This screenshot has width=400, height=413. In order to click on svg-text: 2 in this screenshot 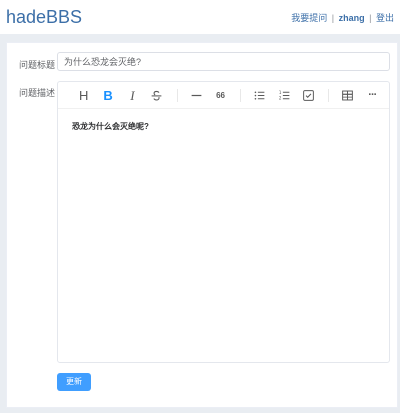, I will do `click(280, 97)`.